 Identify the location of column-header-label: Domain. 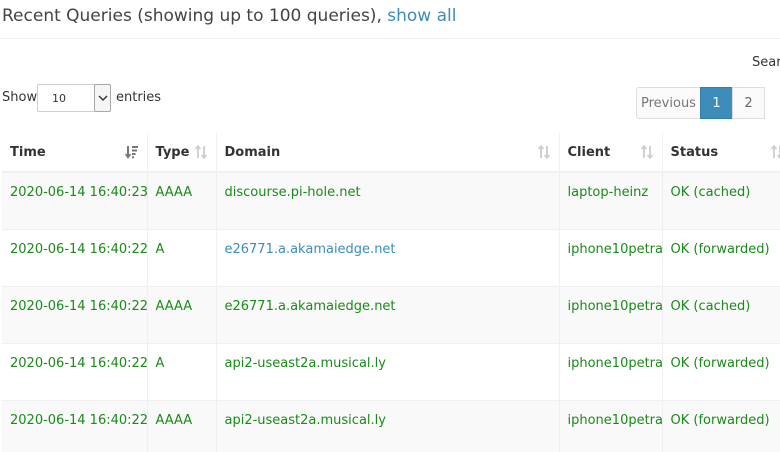
(252, 152).